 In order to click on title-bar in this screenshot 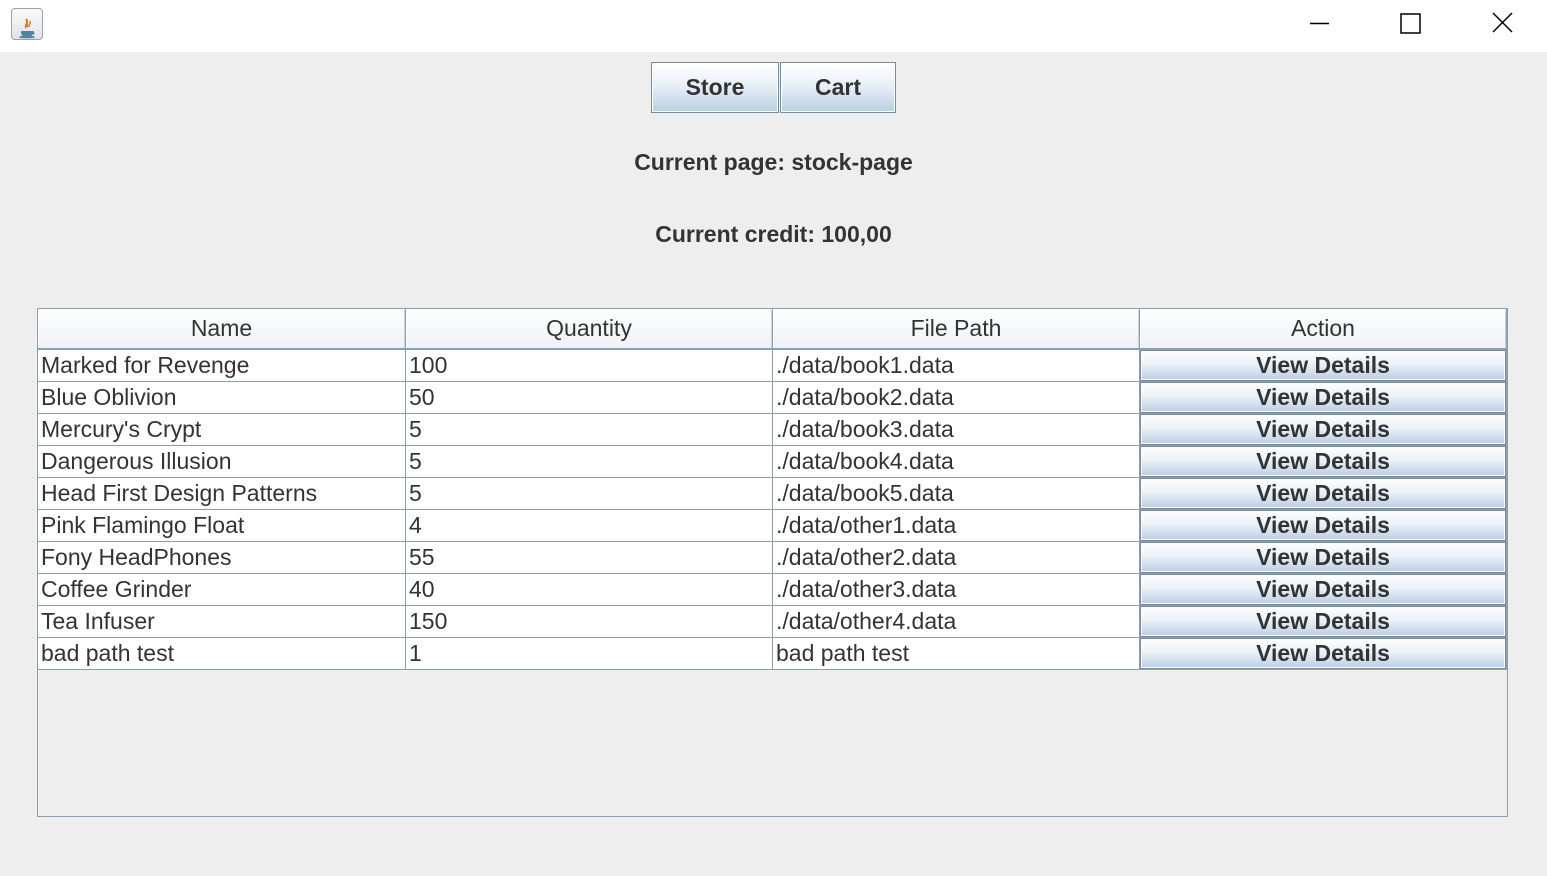, I will do `click(773, 26)`.